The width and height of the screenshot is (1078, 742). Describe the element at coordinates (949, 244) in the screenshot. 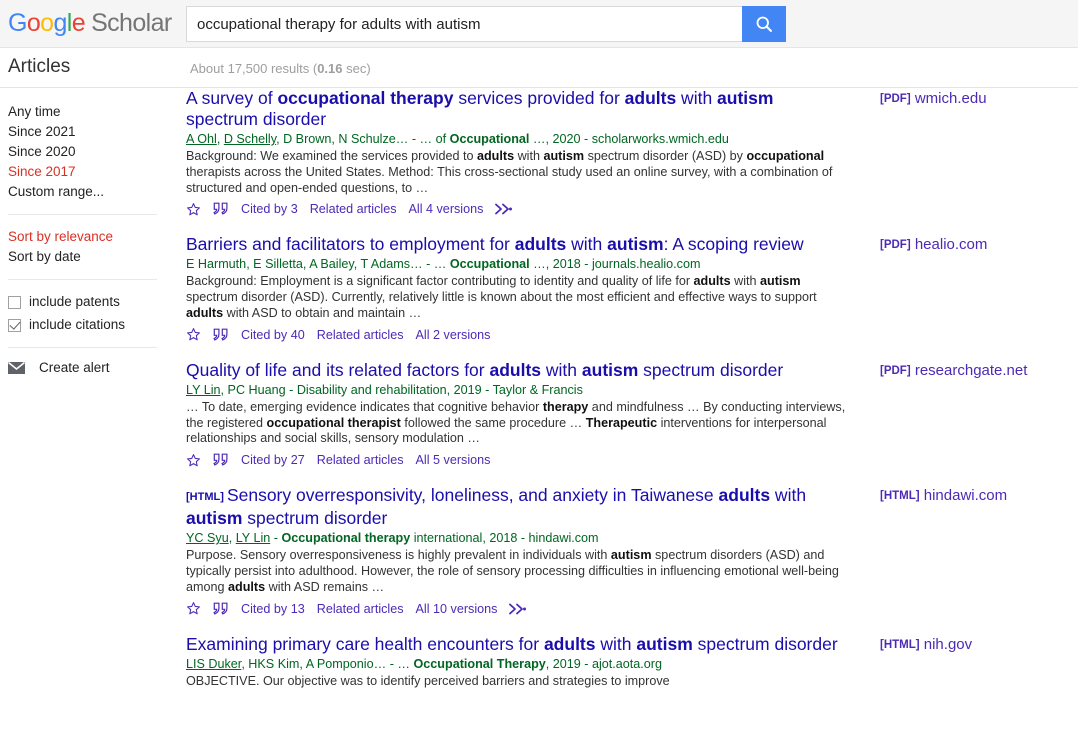

I see `source-domain: healio.com` at that location.